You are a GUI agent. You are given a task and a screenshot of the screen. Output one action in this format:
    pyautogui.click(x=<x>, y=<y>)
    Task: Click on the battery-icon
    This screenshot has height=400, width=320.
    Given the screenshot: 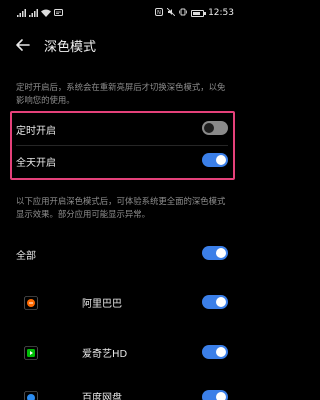 What is the action you would take?
    pyautogui.click(x=199, y=13)
    